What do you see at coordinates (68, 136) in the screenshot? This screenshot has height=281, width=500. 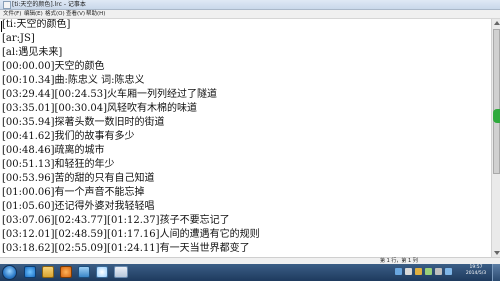 I see `text-line: [00:41.62]我们的故事有多少` at bounding box center [68, 136].